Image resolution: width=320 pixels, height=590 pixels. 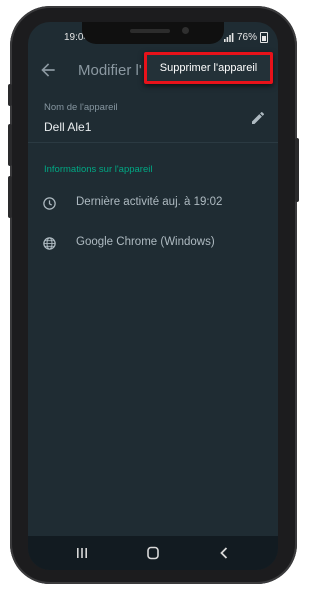 I want to click on battery-icon, so click(x=264, y=37).